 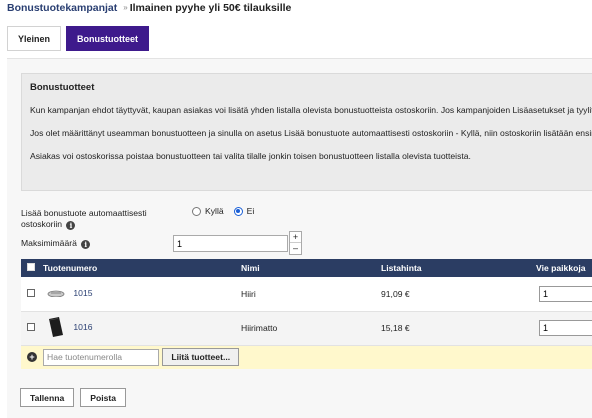 I want to click on table-header-row: Tuotenumero Nimi Listahinta Vie paikkoja, so click(x=306, y=268).